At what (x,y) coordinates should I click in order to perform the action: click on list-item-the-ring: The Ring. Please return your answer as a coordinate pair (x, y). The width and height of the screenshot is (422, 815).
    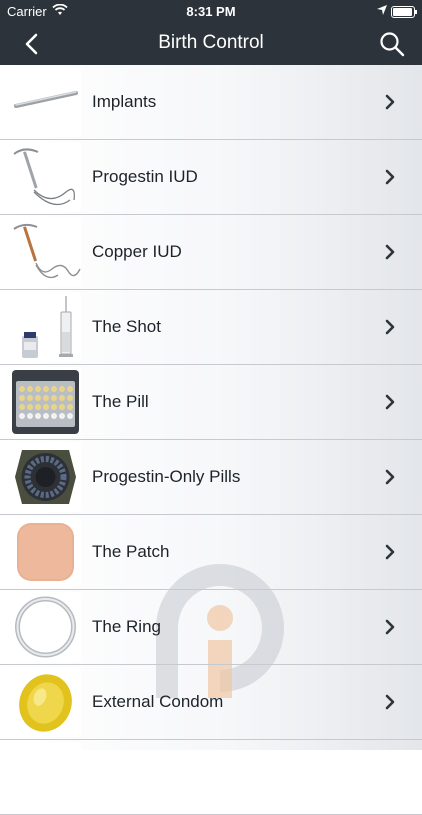
    Looking at the image, I should click on (211, 627).